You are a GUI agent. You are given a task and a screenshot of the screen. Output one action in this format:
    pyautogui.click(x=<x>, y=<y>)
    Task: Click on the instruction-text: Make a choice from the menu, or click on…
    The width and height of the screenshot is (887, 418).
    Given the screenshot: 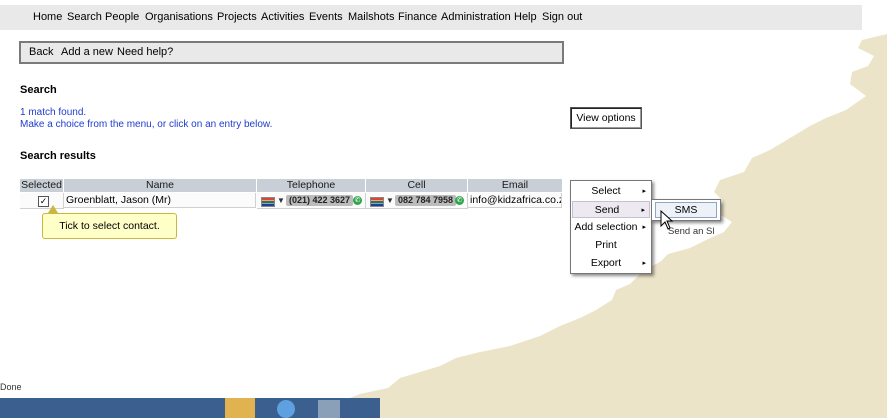 What is the action you would take?
    pyautogui.click(x=146, y=124)
    